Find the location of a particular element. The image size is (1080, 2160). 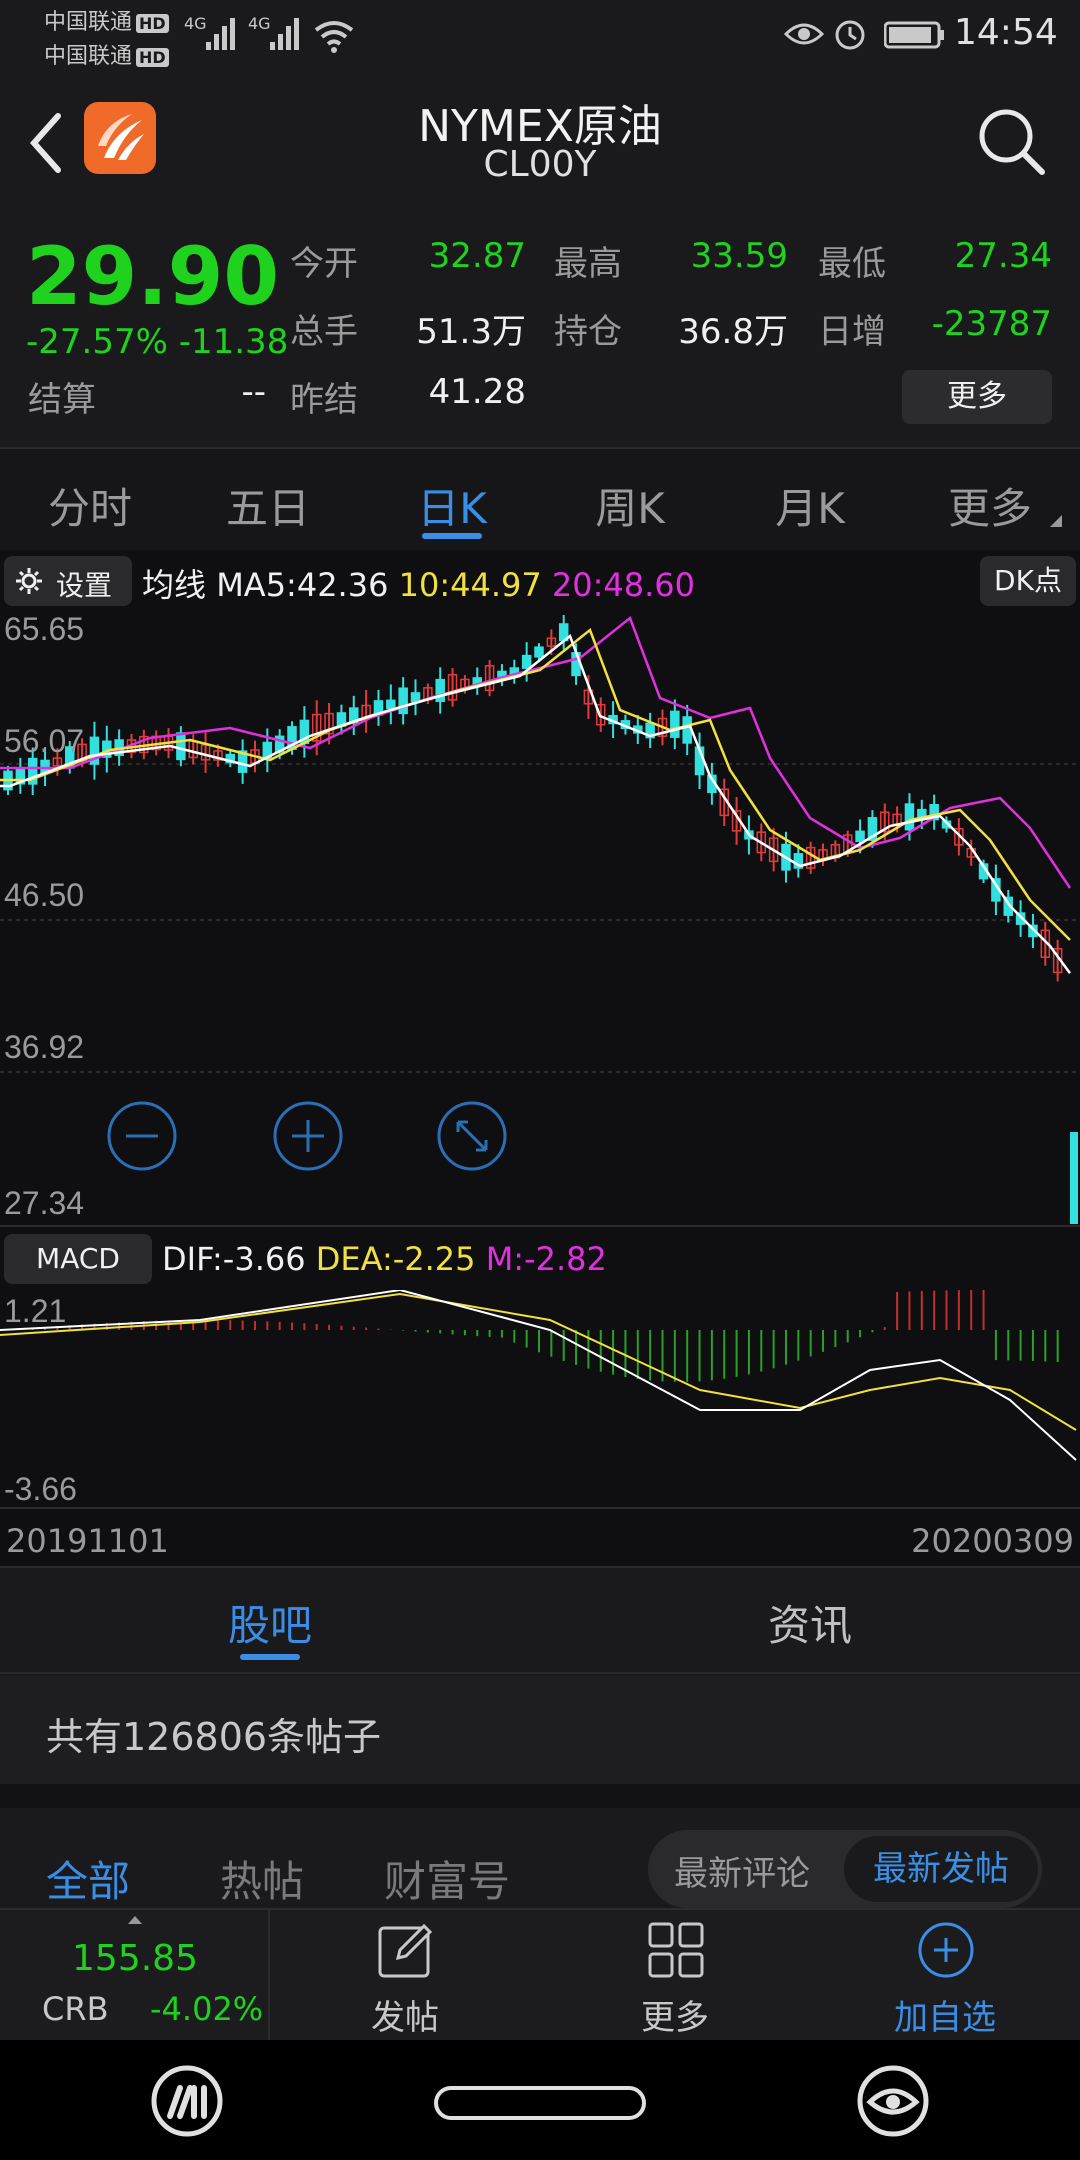

alarm-icon is located at coordinates (850, 35).